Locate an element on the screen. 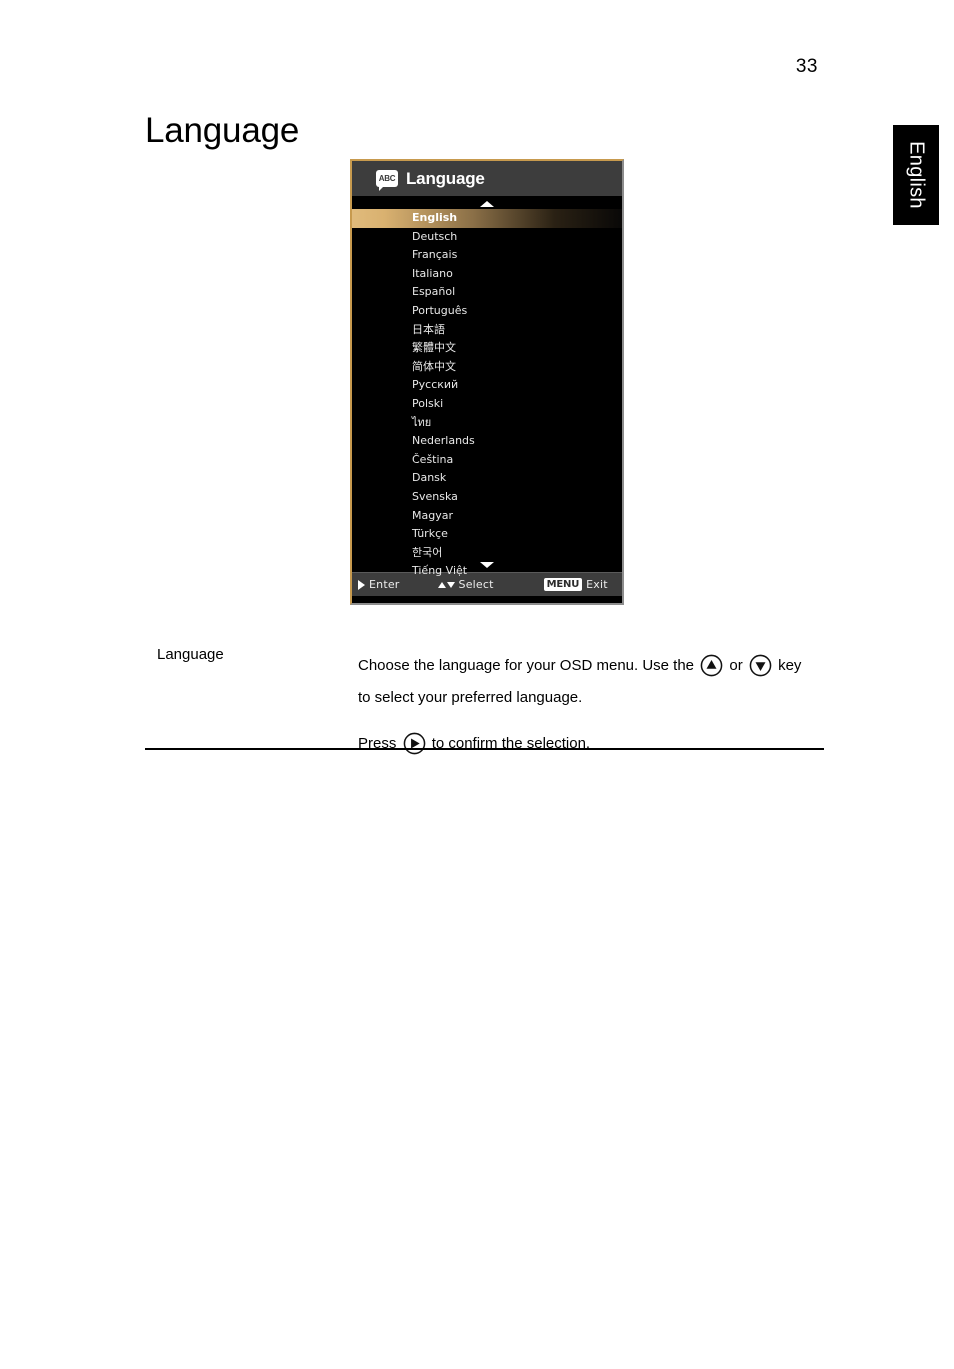 This screenshot has width=954, height=1369. language-option: Magyar is located at coordinates (487, 516).